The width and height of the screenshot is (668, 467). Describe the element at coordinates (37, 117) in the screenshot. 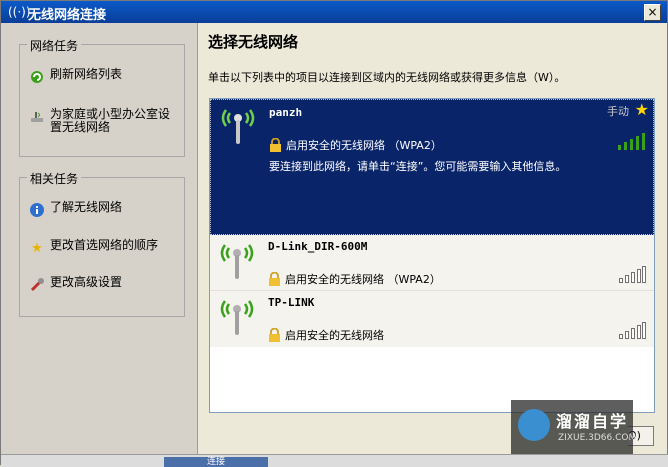

I see `setup-wireless-icon` at that location.